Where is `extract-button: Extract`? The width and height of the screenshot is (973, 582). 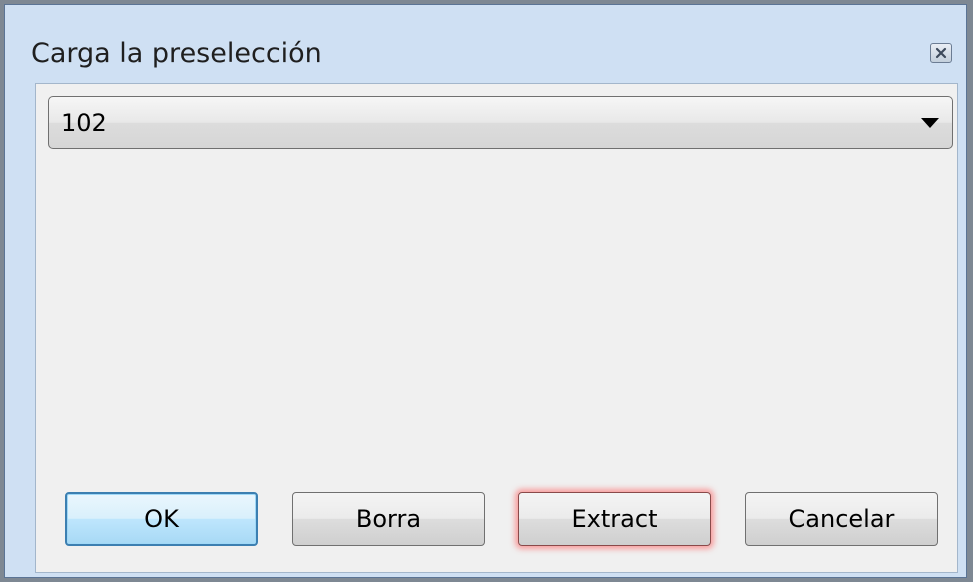 extract-button: Extract is located at coordinates (614, 519).